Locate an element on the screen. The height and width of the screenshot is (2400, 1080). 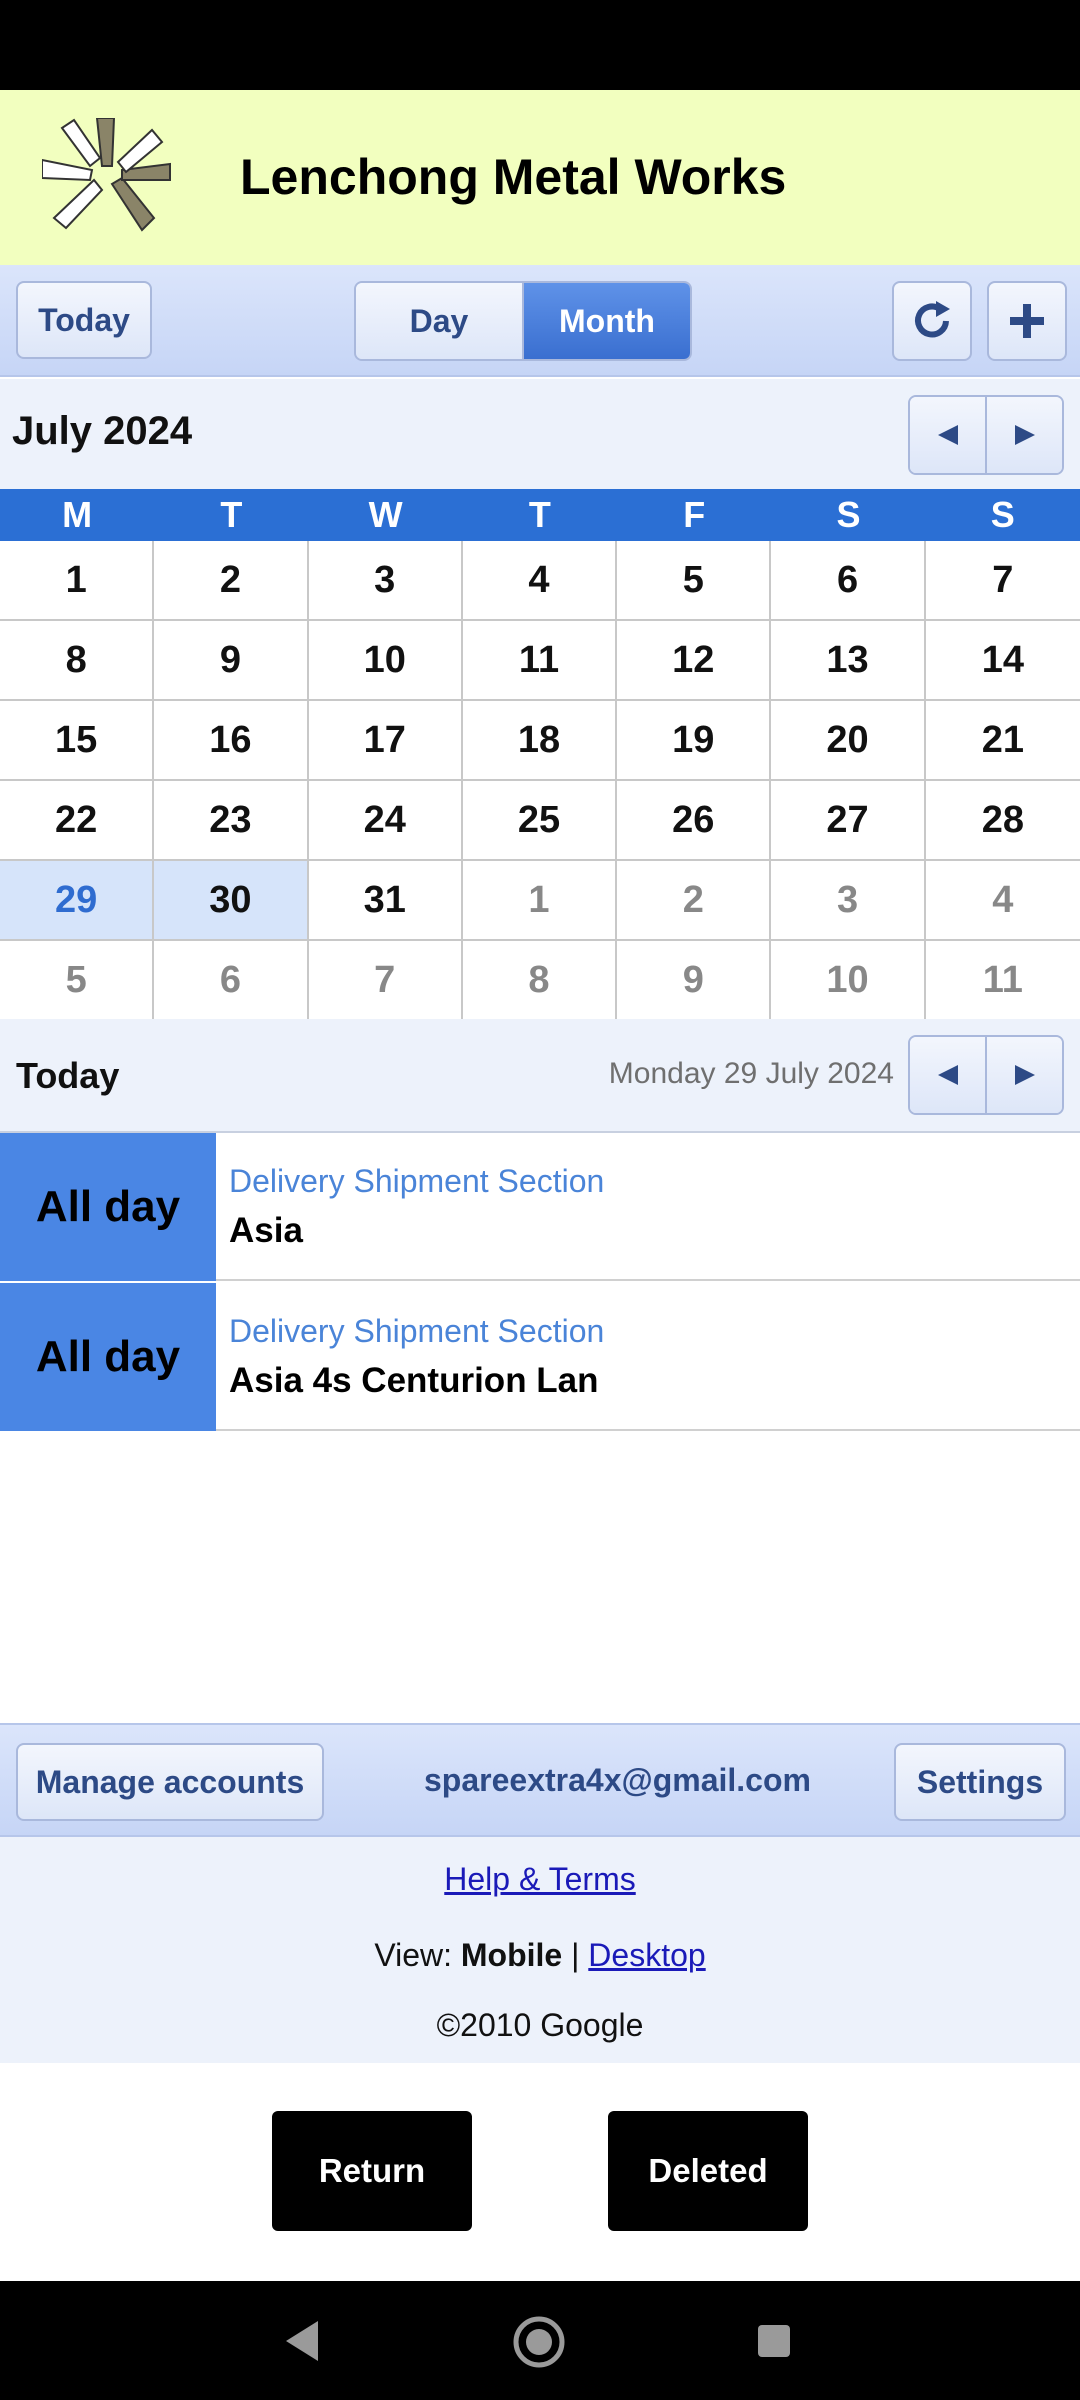
day-cell-next-month: 10 is located at coordinates (848, 981).